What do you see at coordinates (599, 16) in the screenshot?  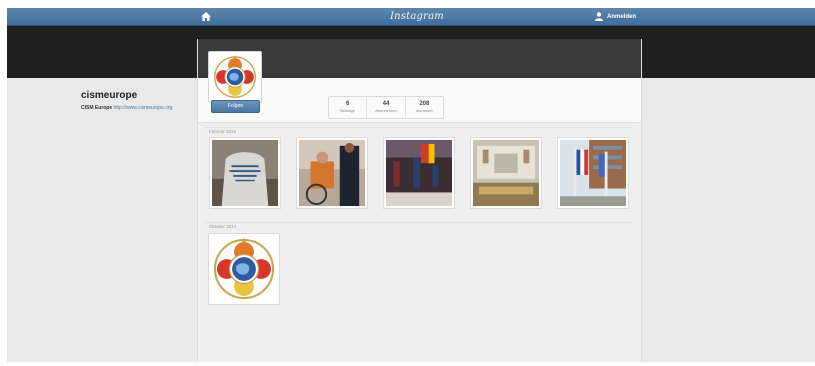 I see `user-icon` at bounding box center [599, 16].